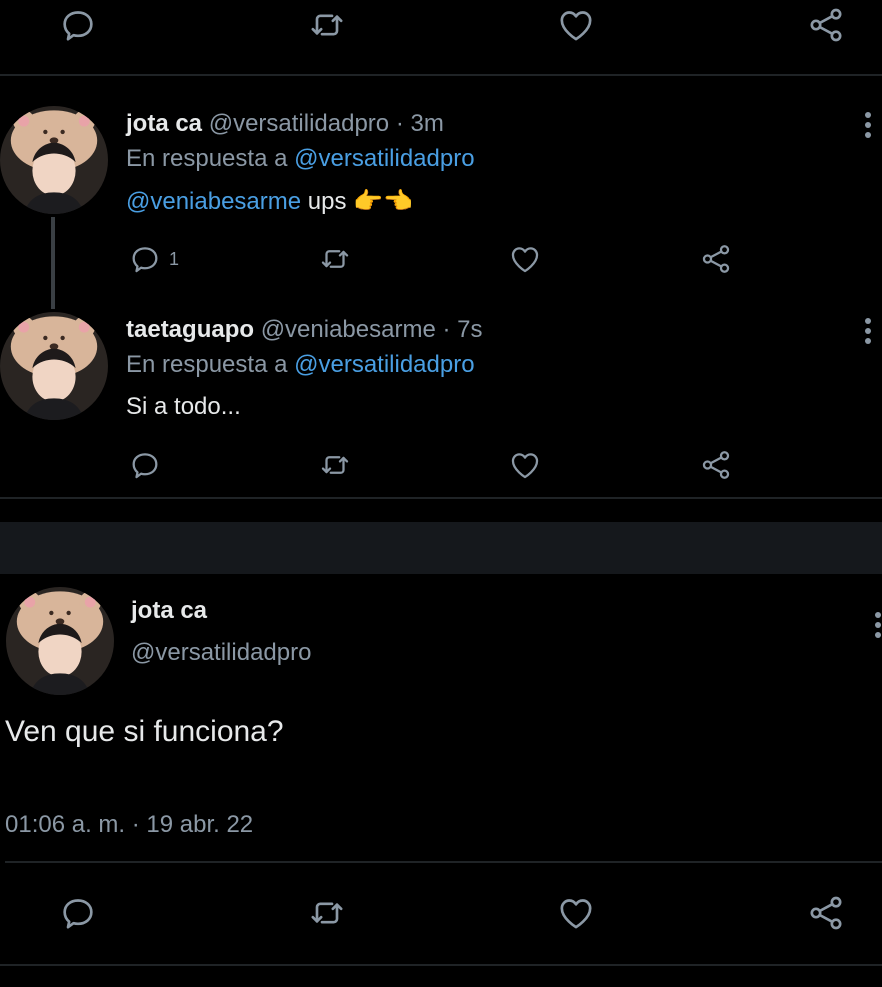  What do you see at coordinates (144, 731) in the screenshot?
I see `tweet-body: Ven que si funciona?` at bounding box center [144, 731].